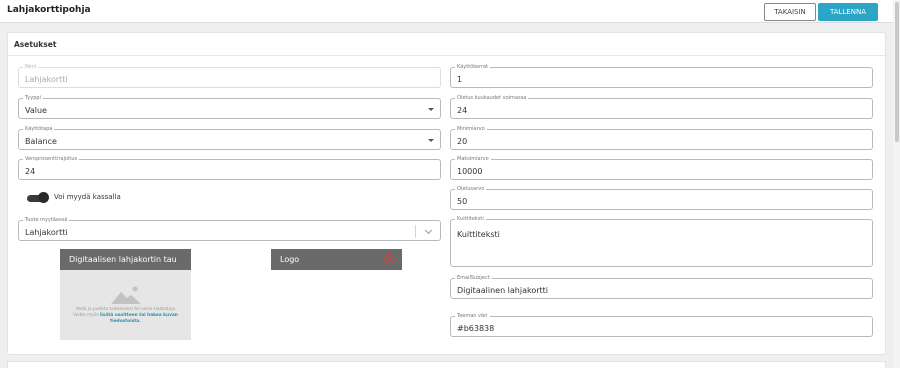  I want to click on tax-value: 24, so click(30, 171).